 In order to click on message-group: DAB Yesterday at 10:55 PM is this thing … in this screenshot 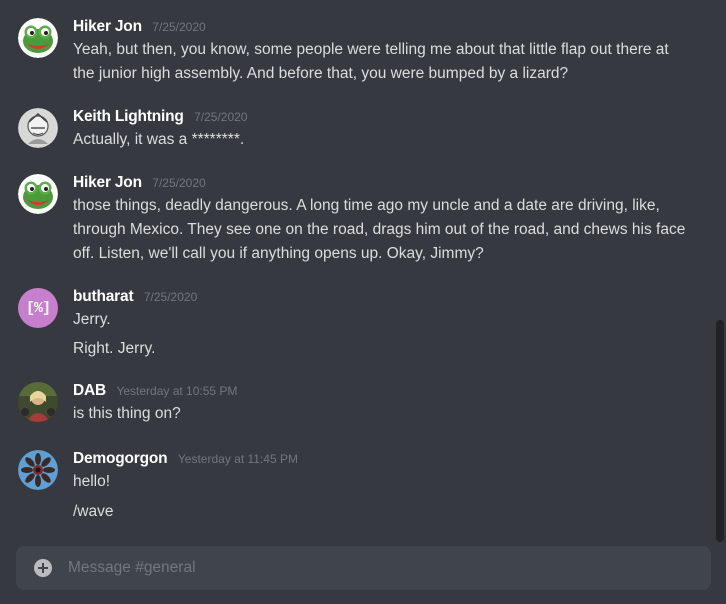, I will do `click(356, 405)`.